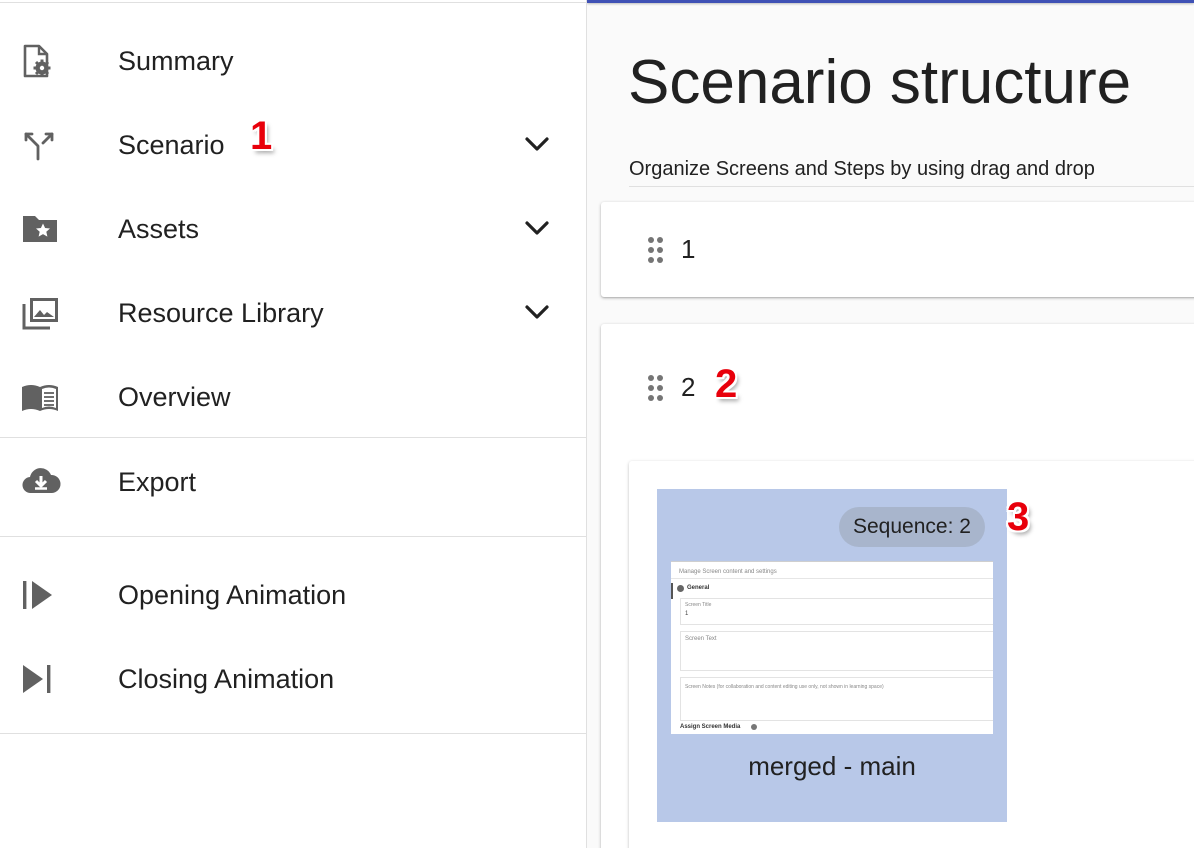  What do you see at coordinates (40, 61) in the screenshot?
I see `file-gear-icon` at bounding box center [40, 61].